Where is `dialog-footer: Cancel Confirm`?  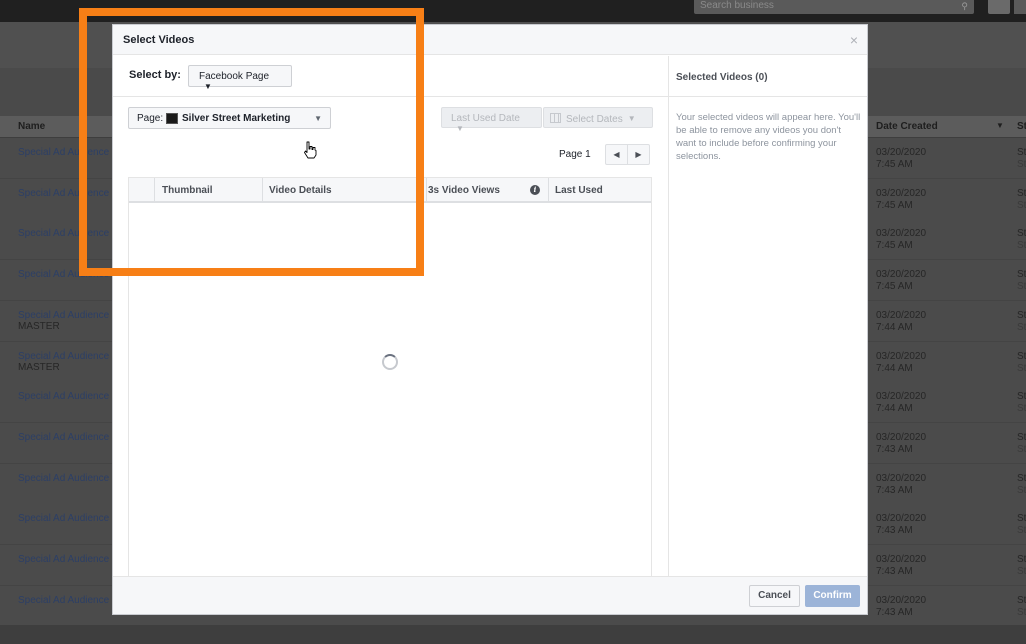 dialog-footer: Cancel Confirm is located at coordinates (490, 595).